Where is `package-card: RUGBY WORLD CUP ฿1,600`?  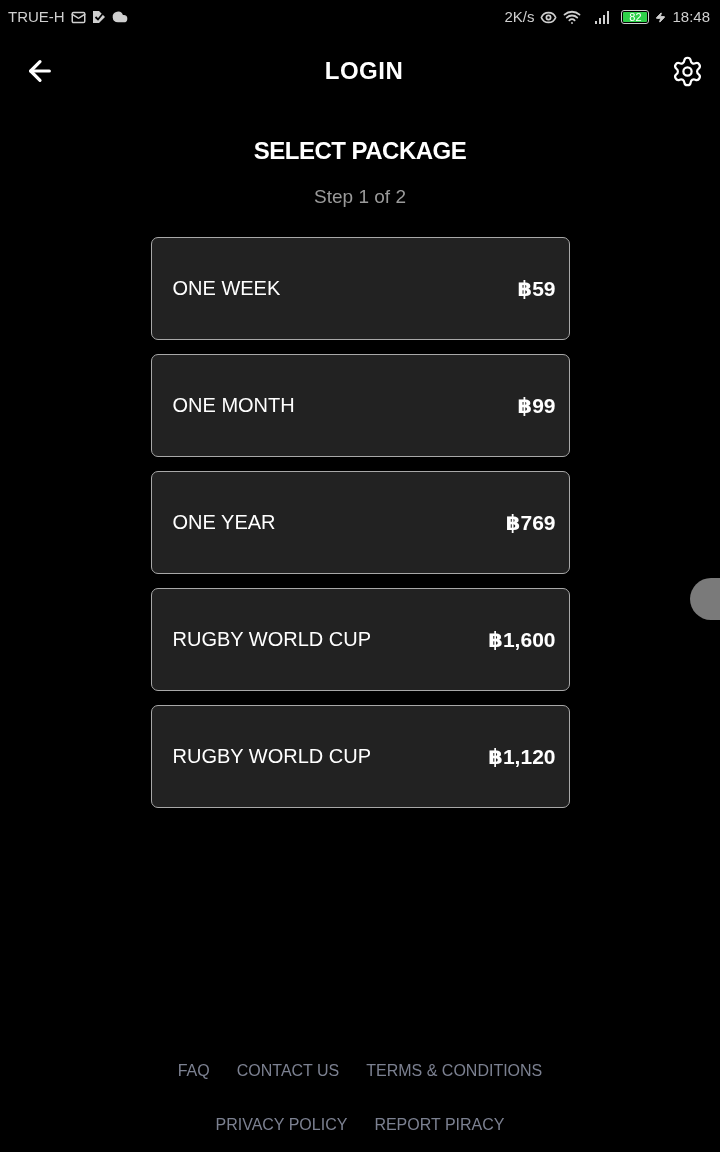
package-card: RUGBY WORLD CUP ฿1,600 is located at coordinates (360, 639).